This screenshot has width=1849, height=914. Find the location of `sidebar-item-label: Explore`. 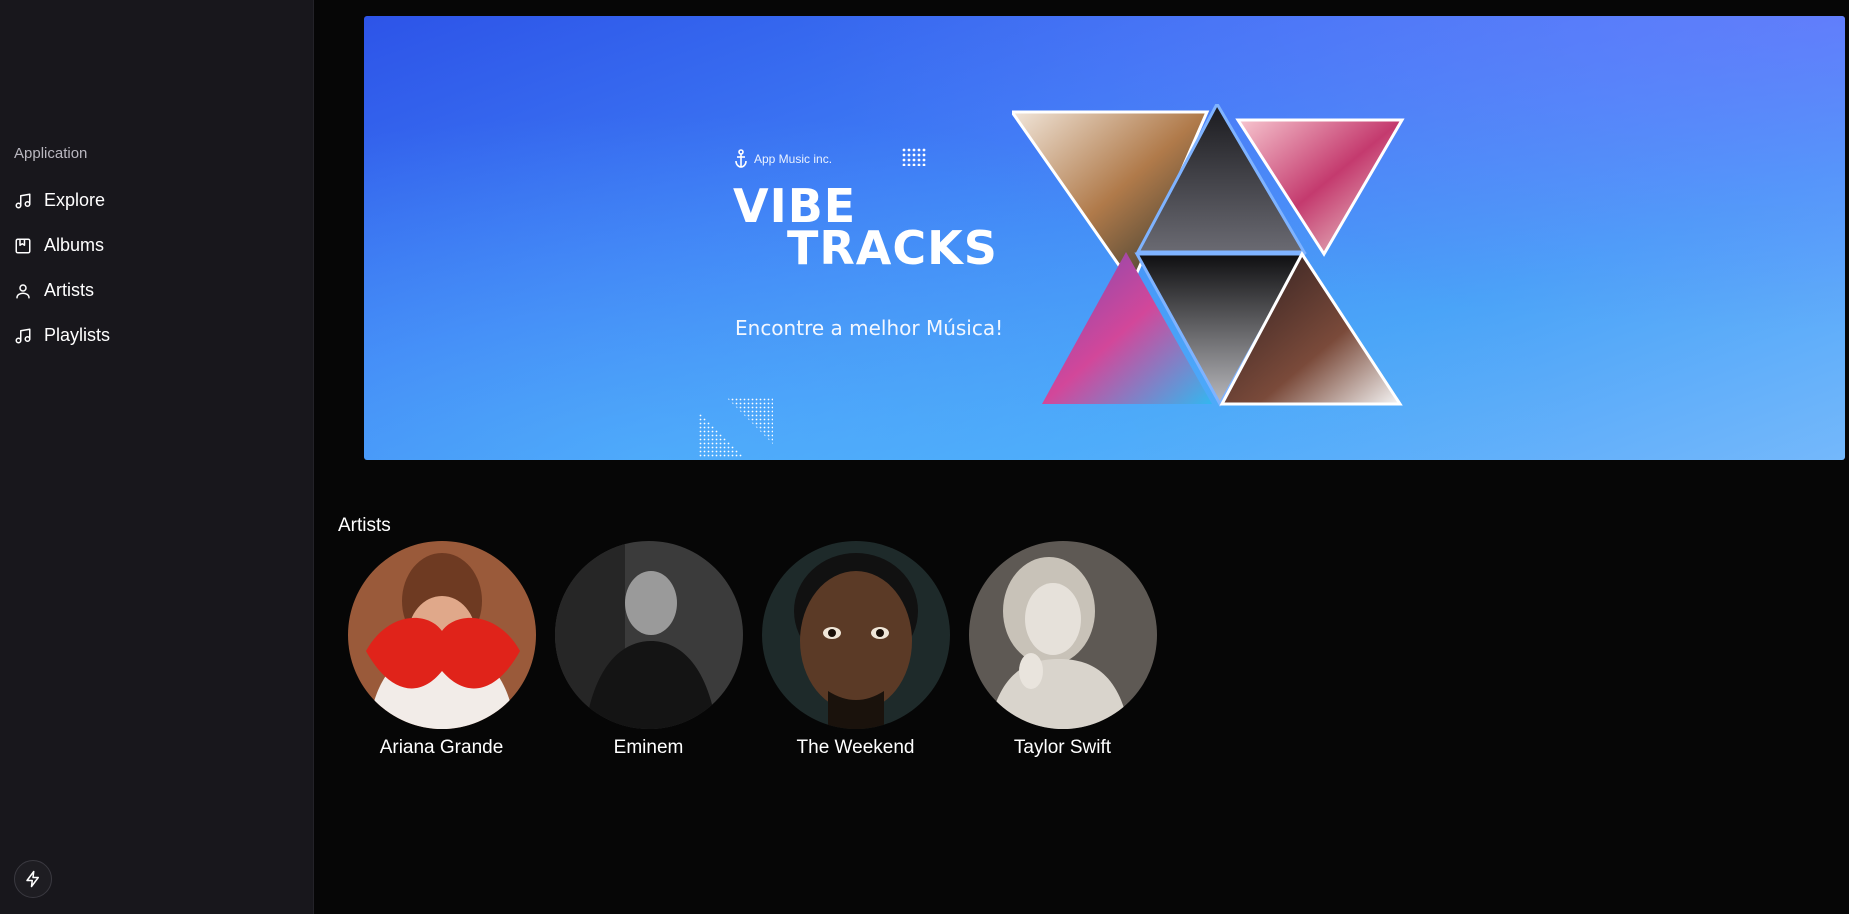

sidebar-item-label: Explore is located at coordinates (75, 200).